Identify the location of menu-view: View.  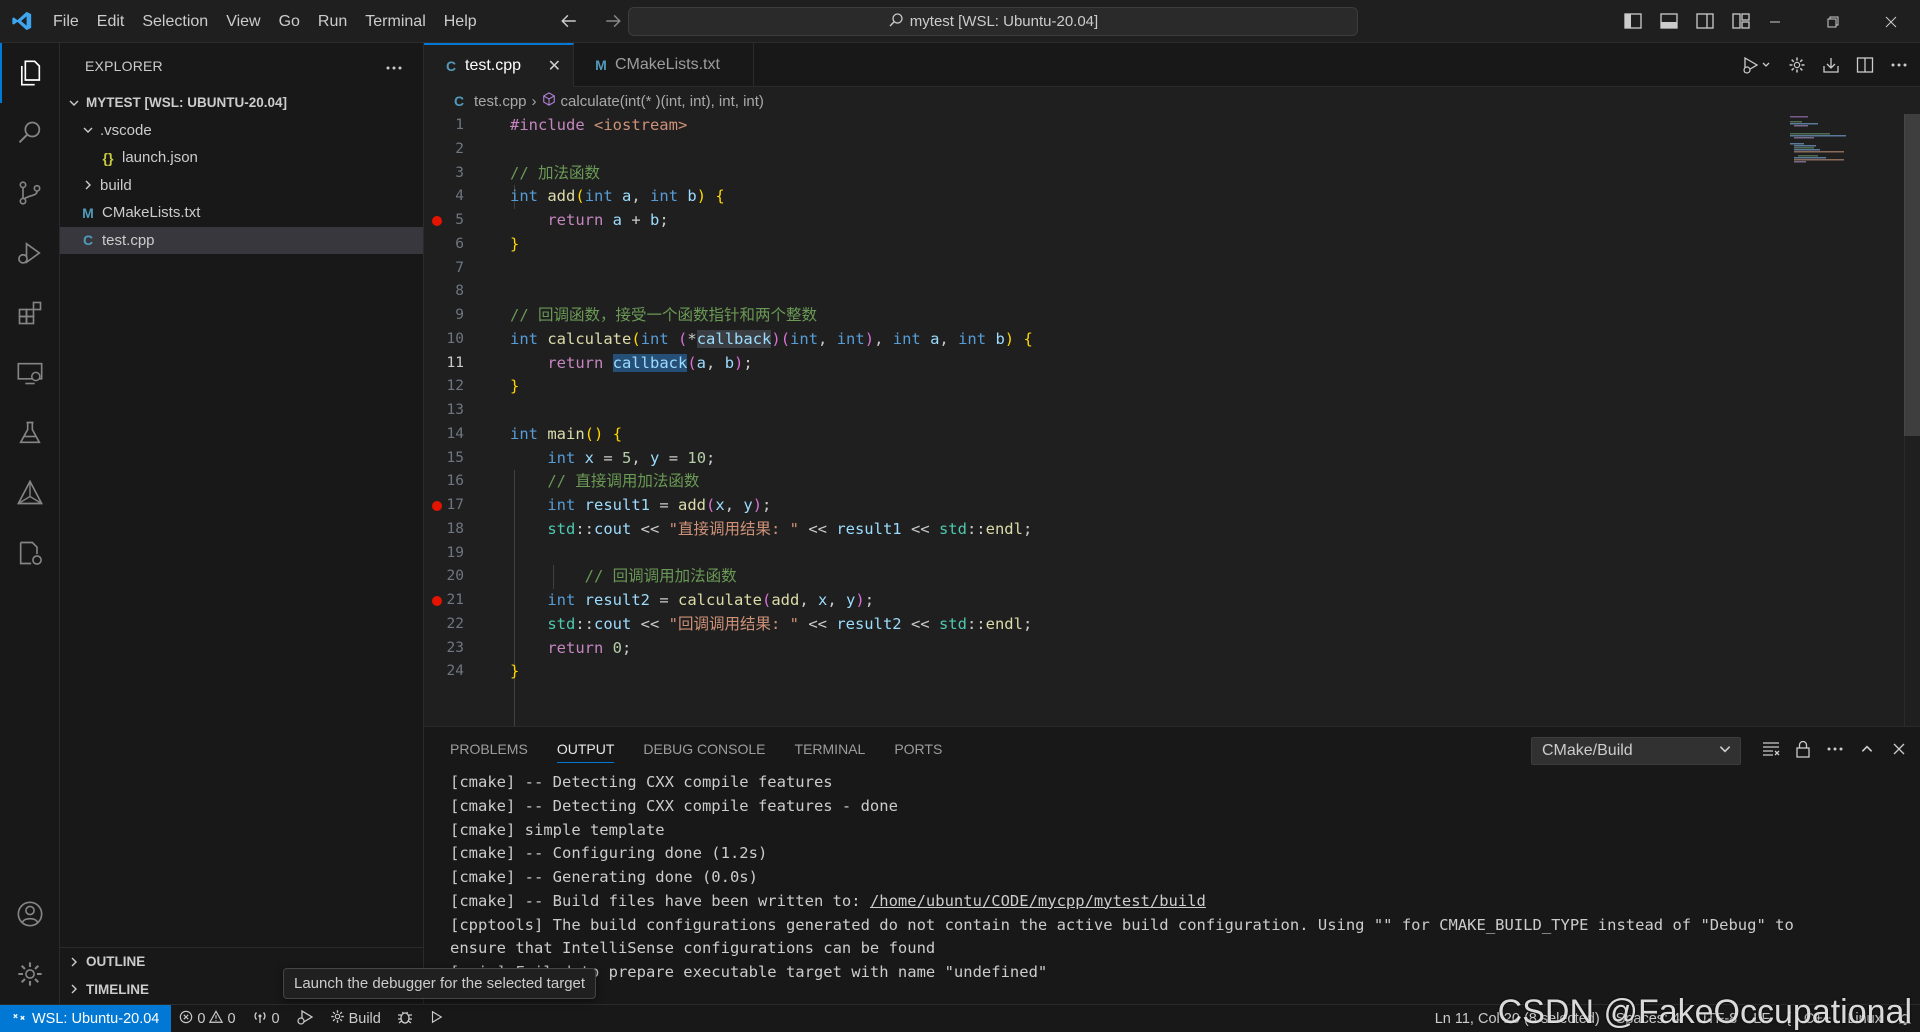
(243, 21).